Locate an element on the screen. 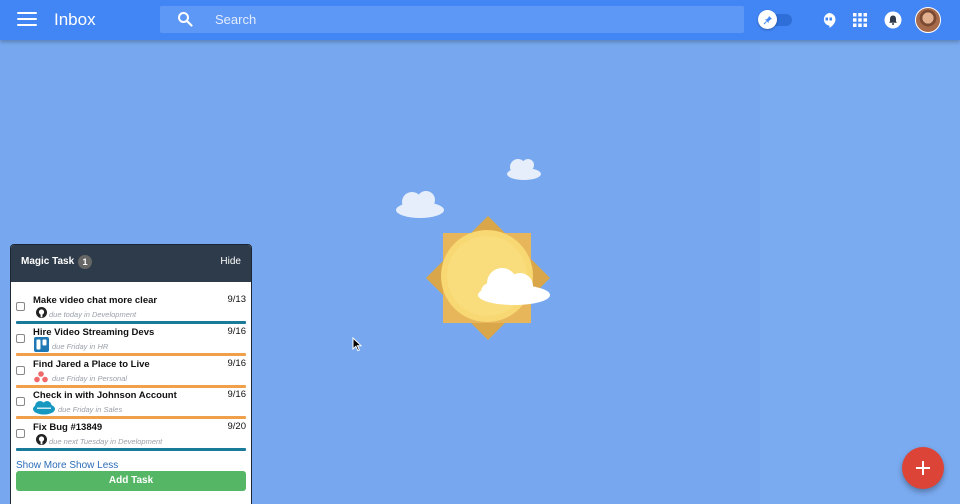 The height and width of the screenshot is (504, 960). pin-icon is located at coordinates (767, 19).